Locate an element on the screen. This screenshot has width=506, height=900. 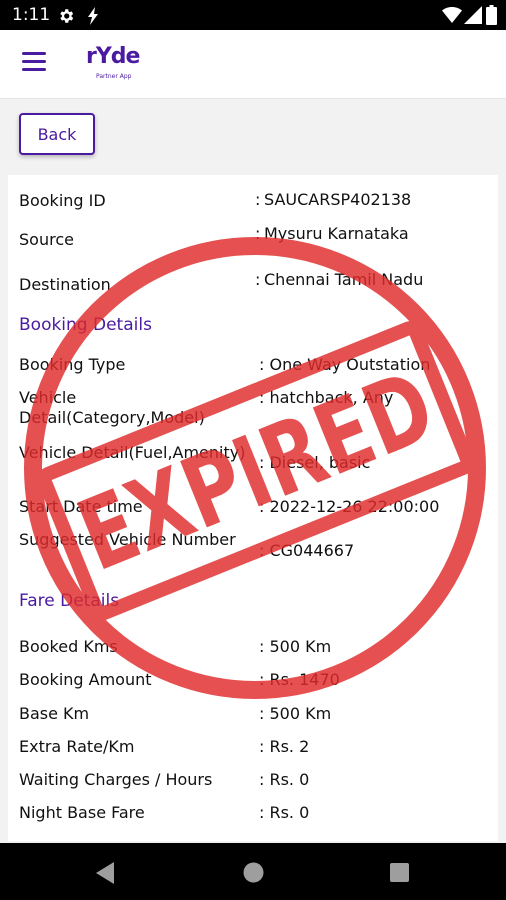
back-button: Back is located at coordinates (57, 134).